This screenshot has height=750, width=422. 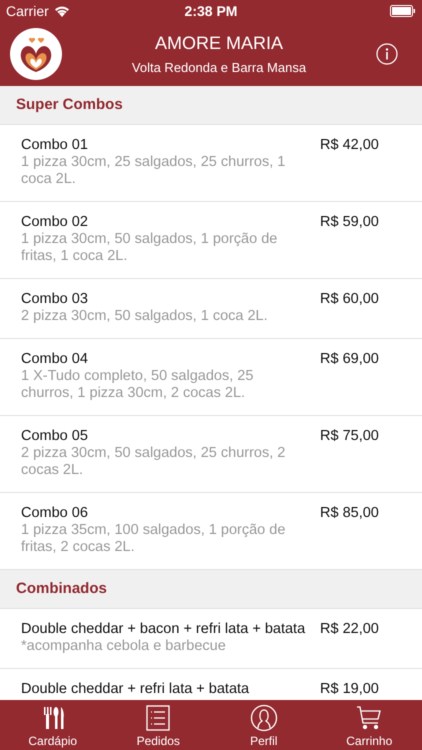 I want to click on menu-item: Combo 05 2 pizza 30cm, 50 salgados, 25 churros, 2 cocas 2L. R$ 75,00, so click(x=211, y=454).